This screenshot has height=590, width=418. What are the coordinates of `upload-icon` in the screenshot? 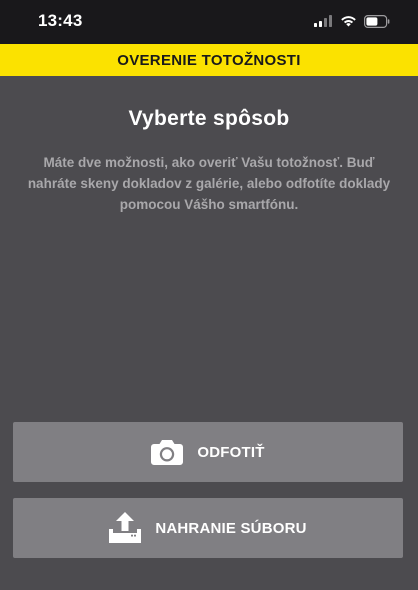 It's located at (125, 528).